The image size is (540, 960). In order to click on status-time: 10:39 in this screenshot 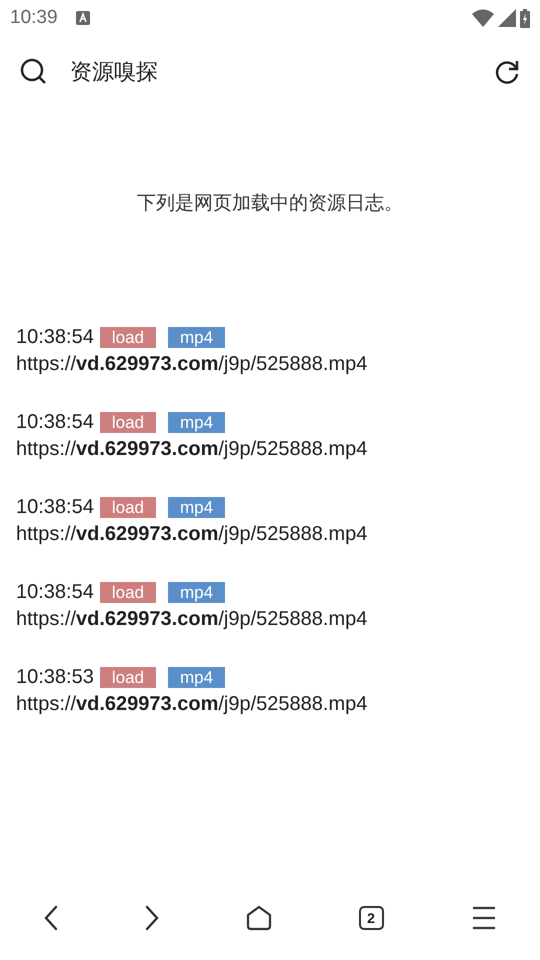, I will do `click(34, 18)`.